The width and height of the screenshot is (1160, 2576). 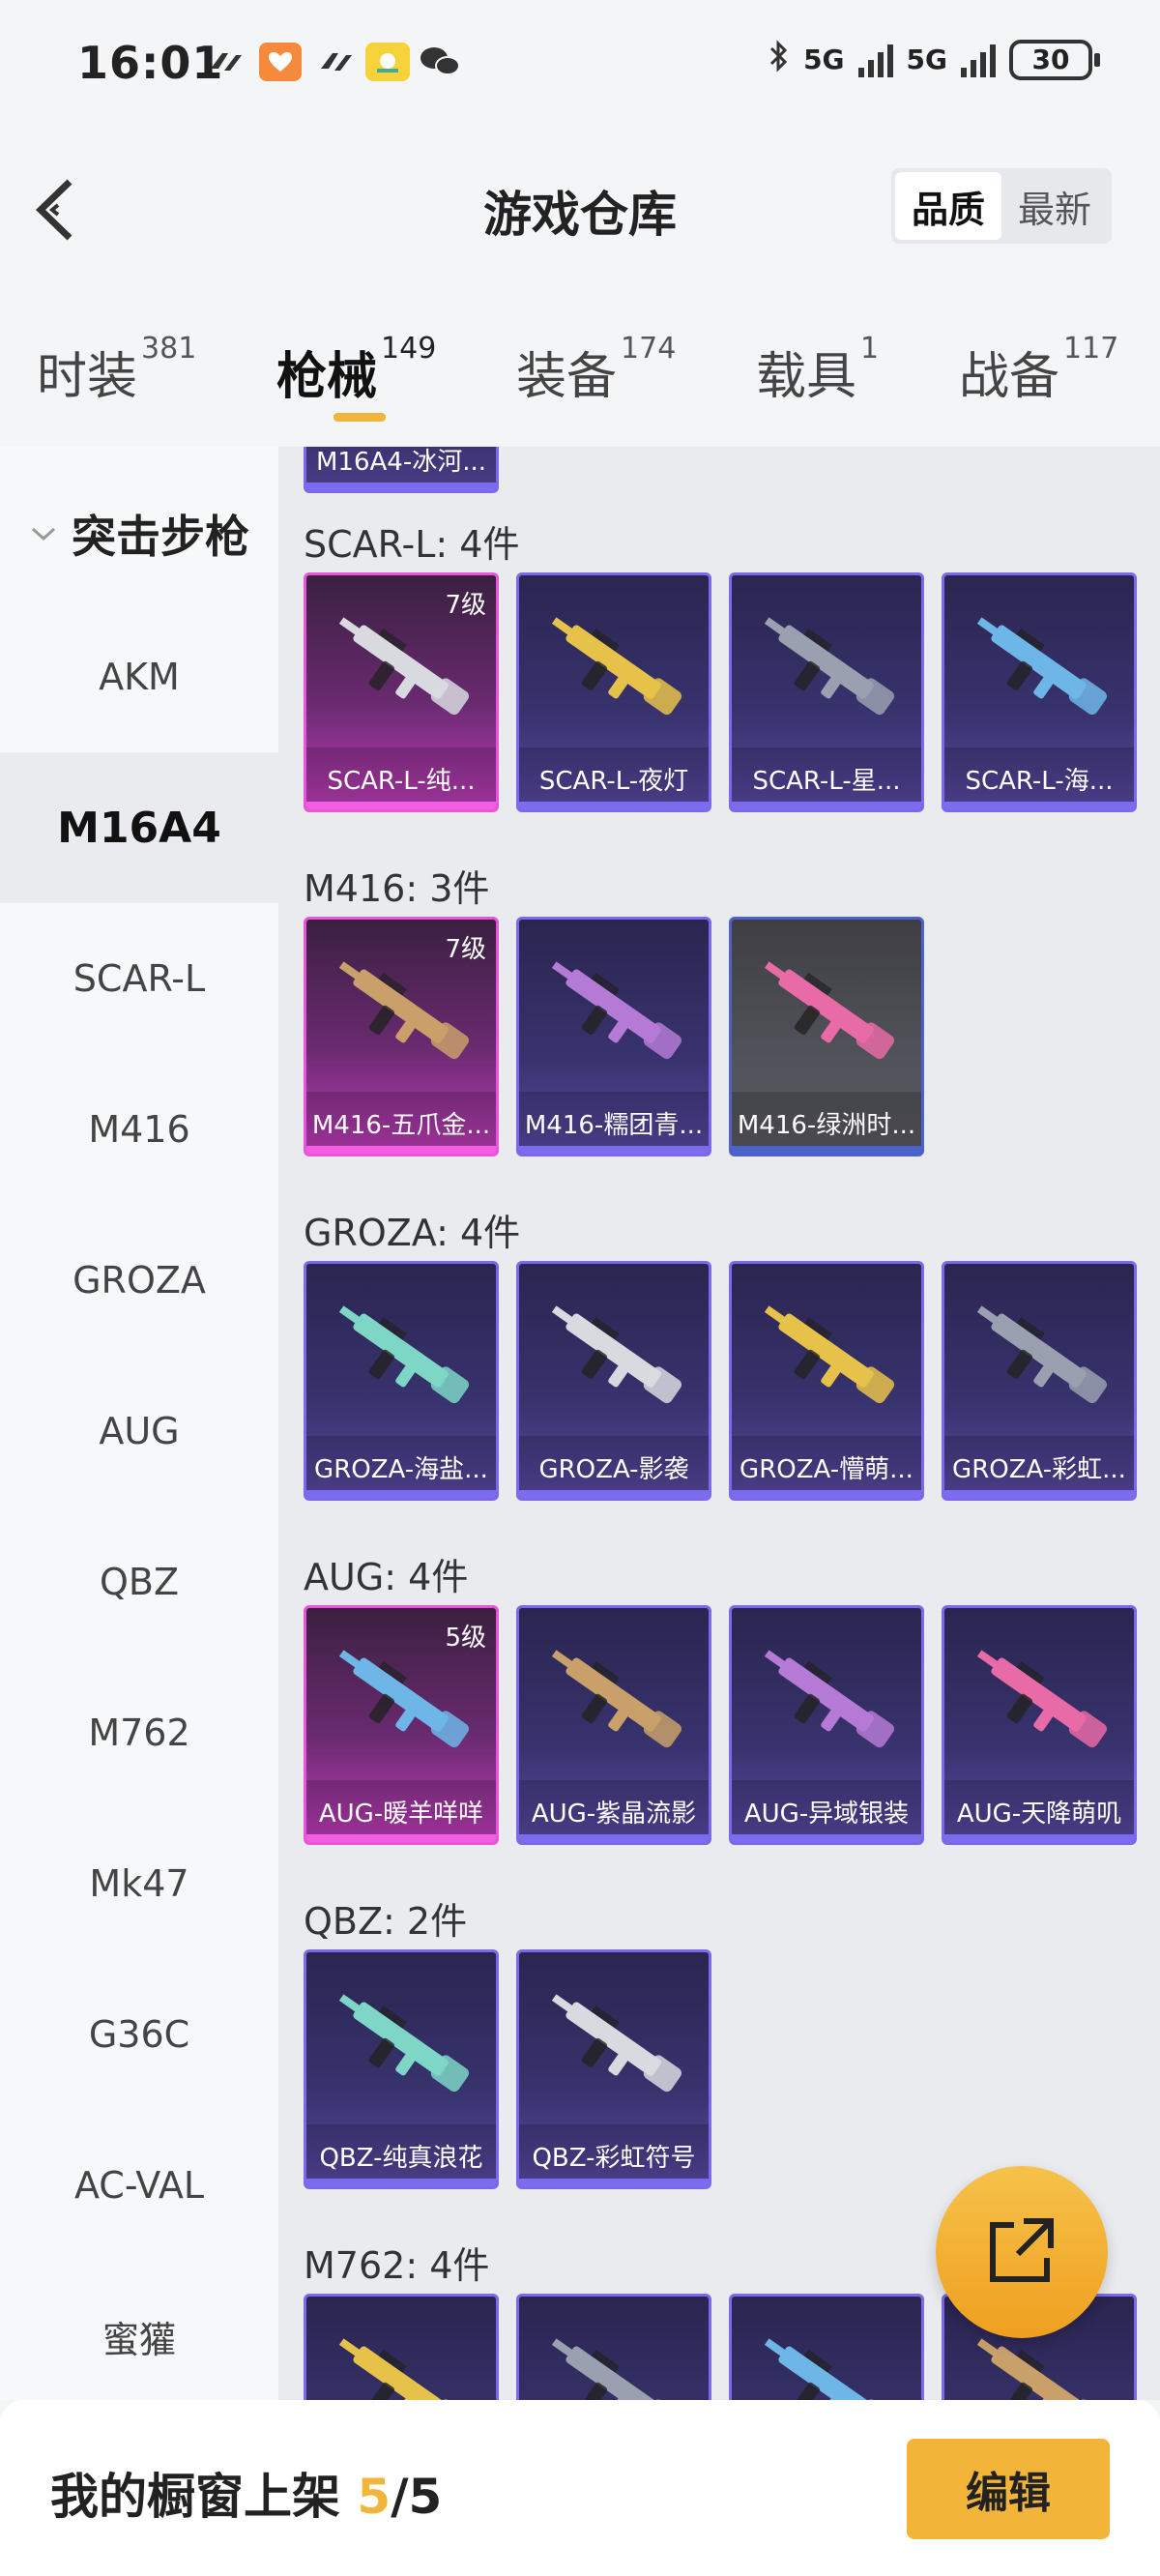 What do you see at coordinates (139, 1582) in the screenshot?
I see `sidebar-item-qbz: QBZ` at bounding box center [139, 1582].